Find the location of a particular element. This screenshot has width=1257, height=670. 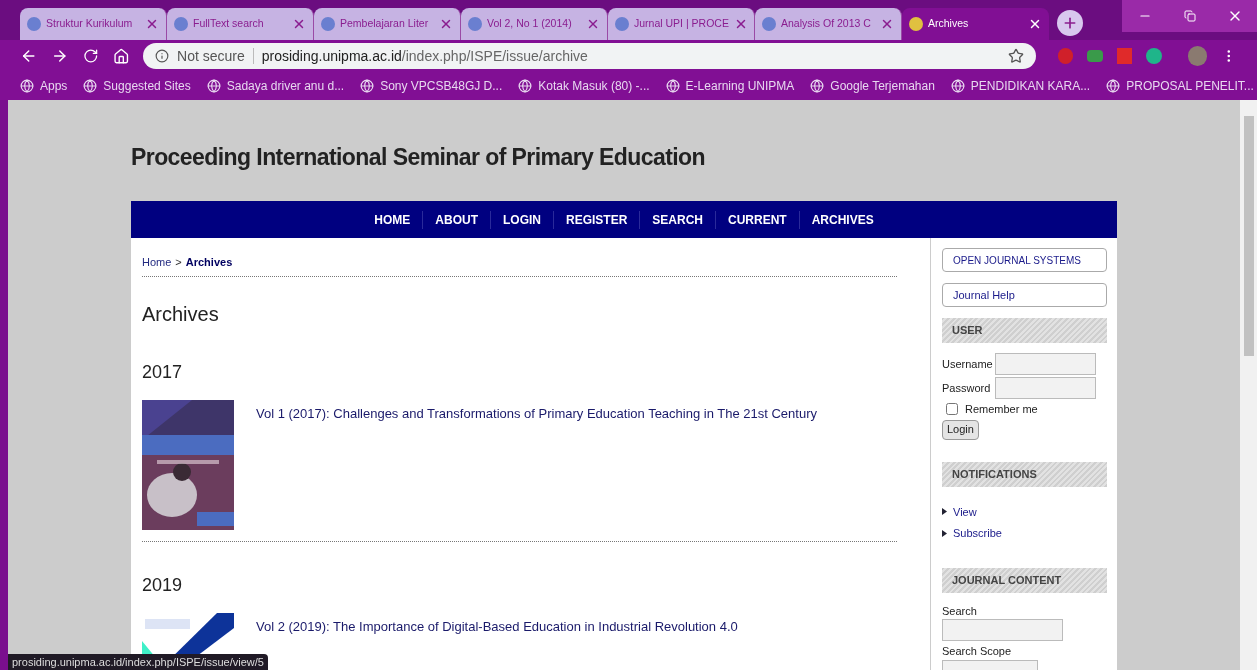

address-bar: Not secure prosiding.unipma.ac.id/index.php/ISPE/issue/archive is located at coordinates (589, 56).